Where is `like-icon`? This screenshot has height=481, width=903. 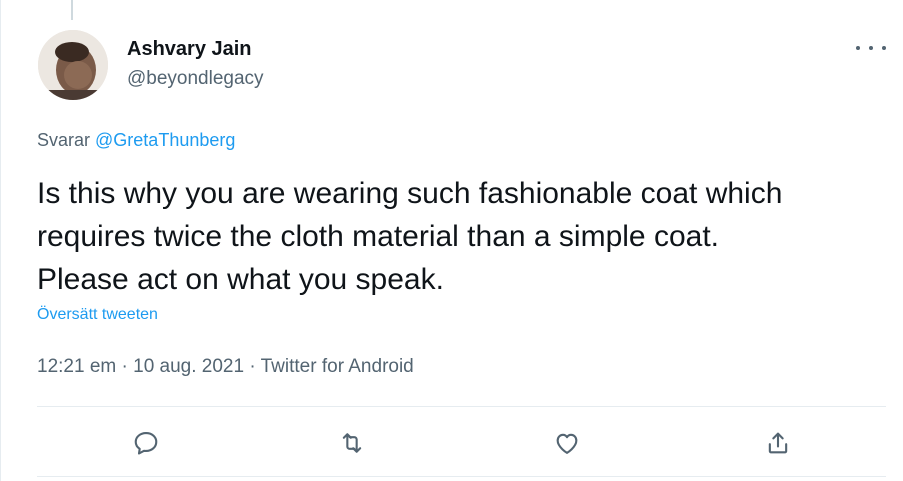 like-icon is located at coordinates (567, 443).